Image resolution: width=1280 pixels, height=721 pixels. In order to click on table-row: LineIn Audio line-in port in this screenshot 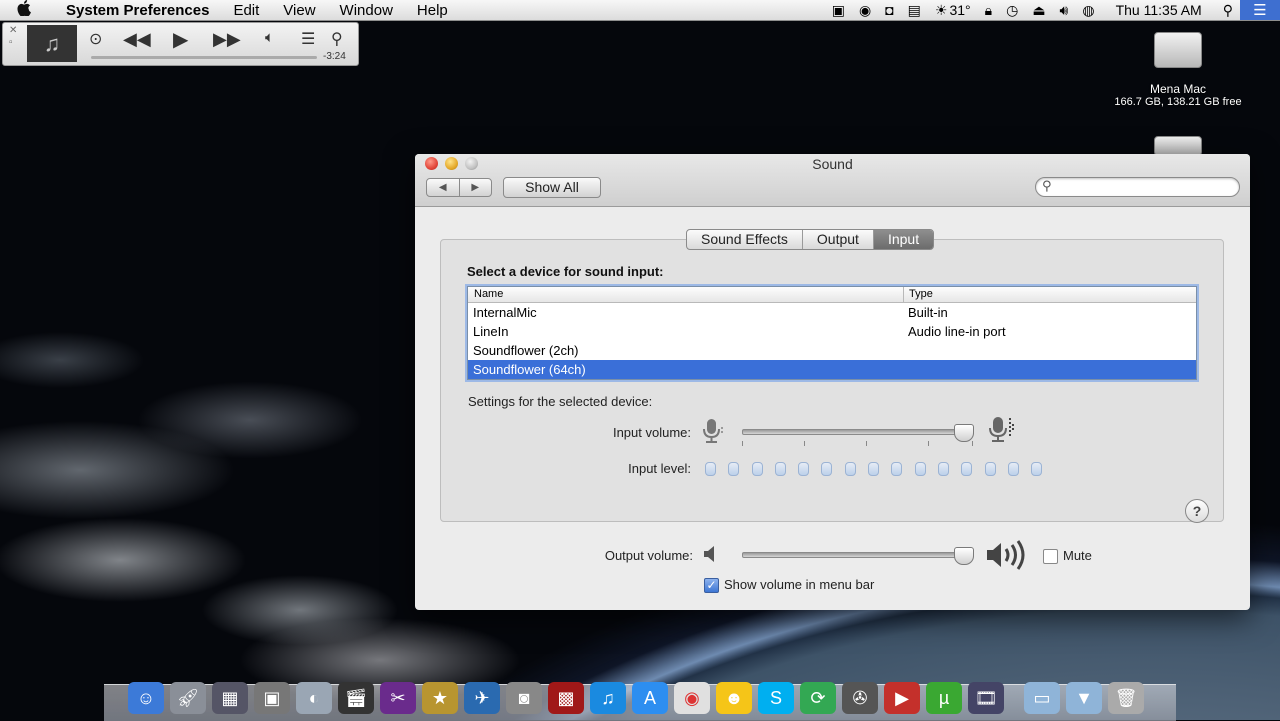, I will do `click(832, 331)`.